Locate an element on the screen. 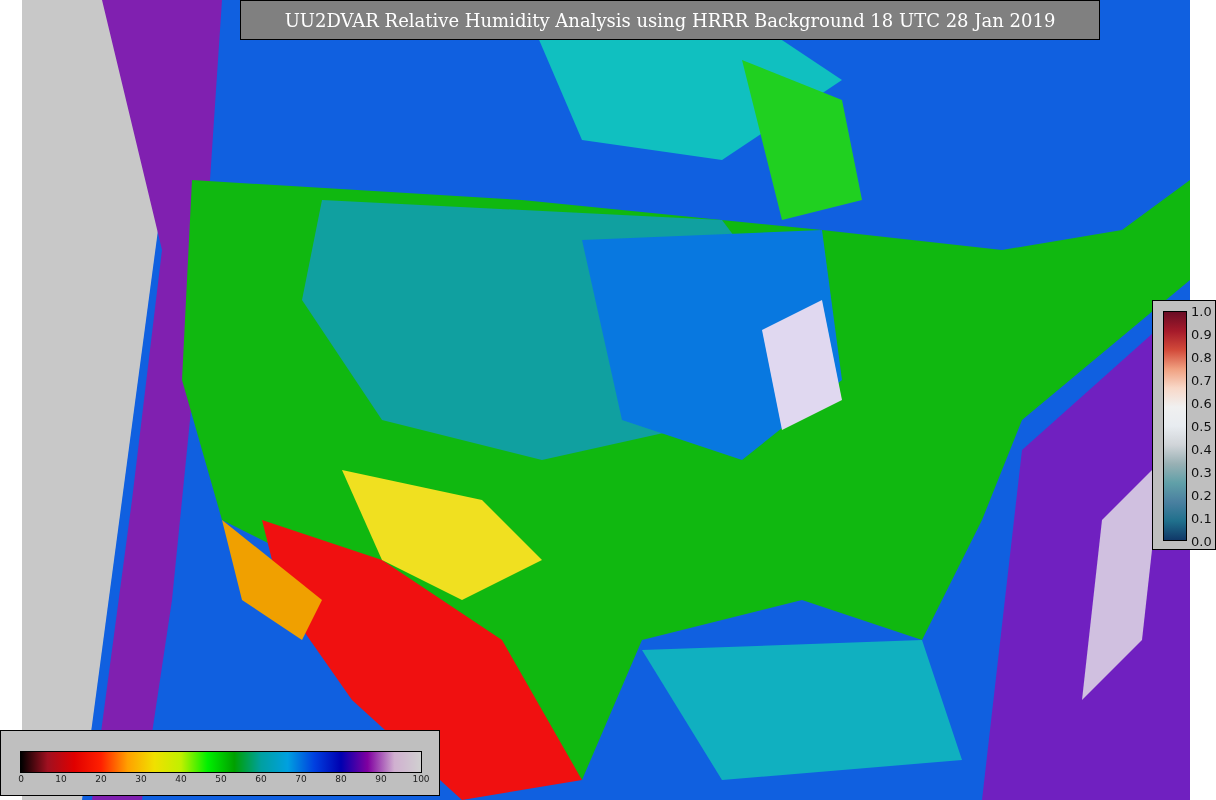 The width and height of the screenshot is (1216, 800). colorbar-tick-label: 0.8 is located at coordinates (1201, 357).